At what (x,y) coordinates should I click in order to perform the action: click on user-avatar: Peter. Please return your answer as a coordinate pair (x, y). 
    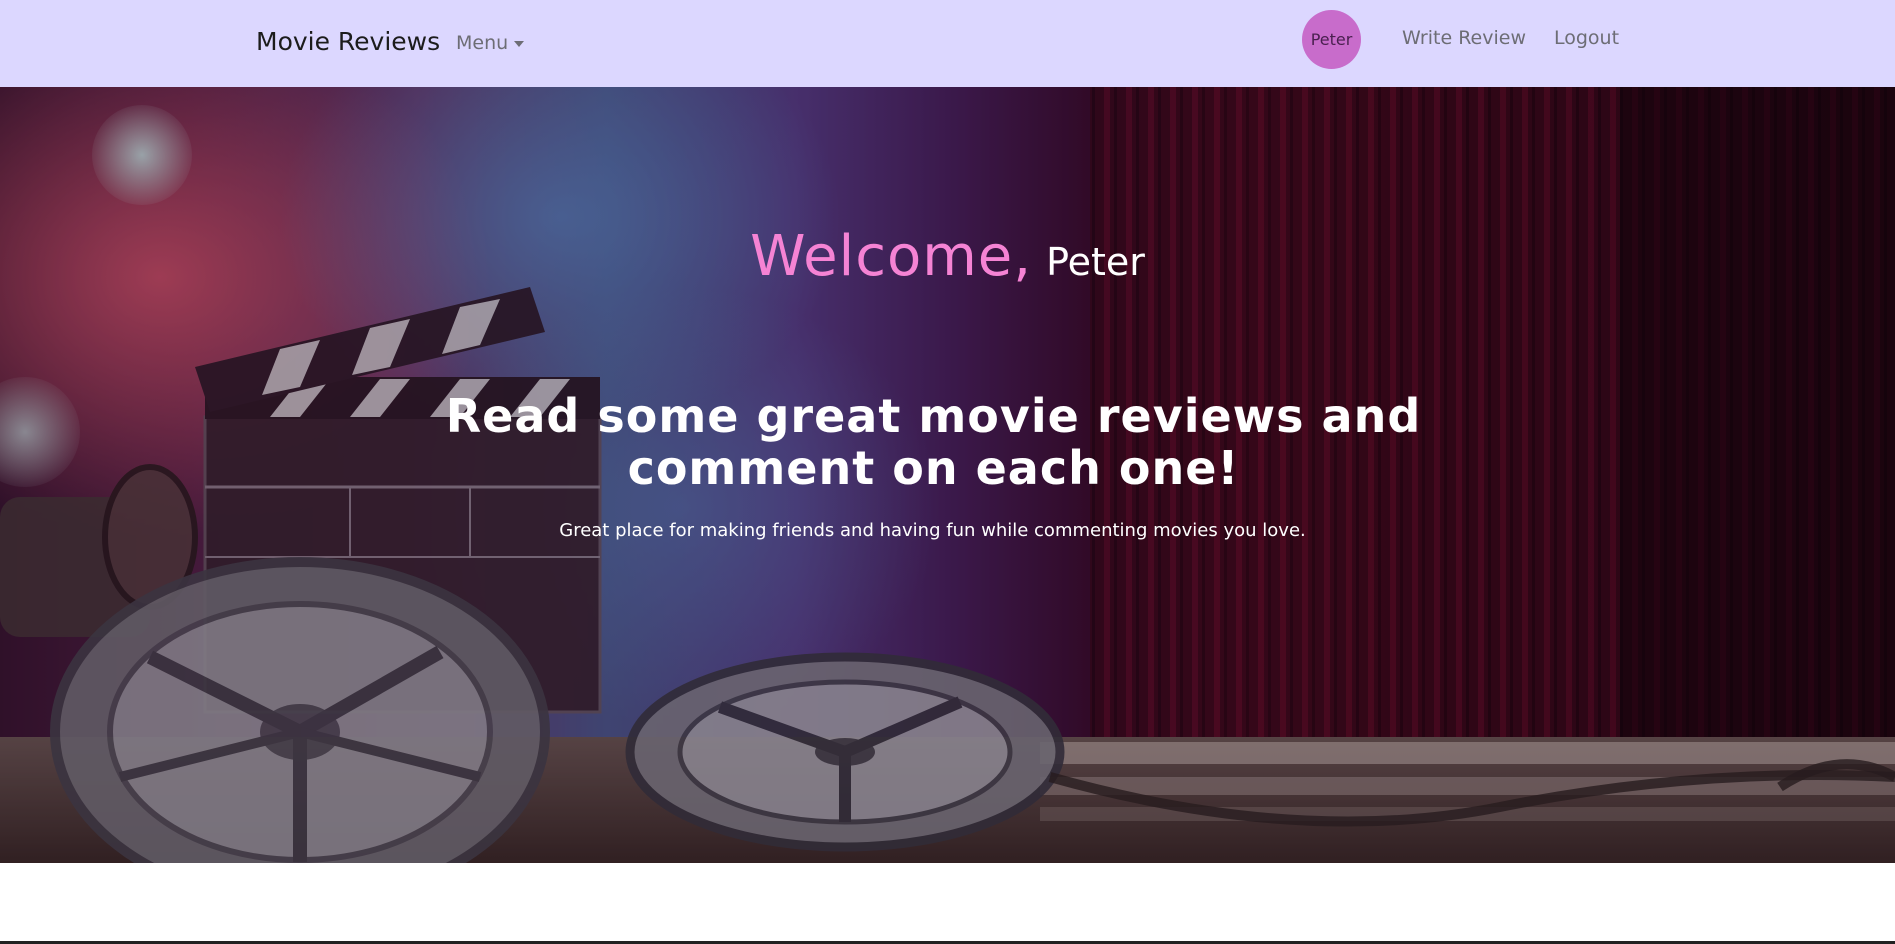
    Looking at the image, I should click on (1331, 39).